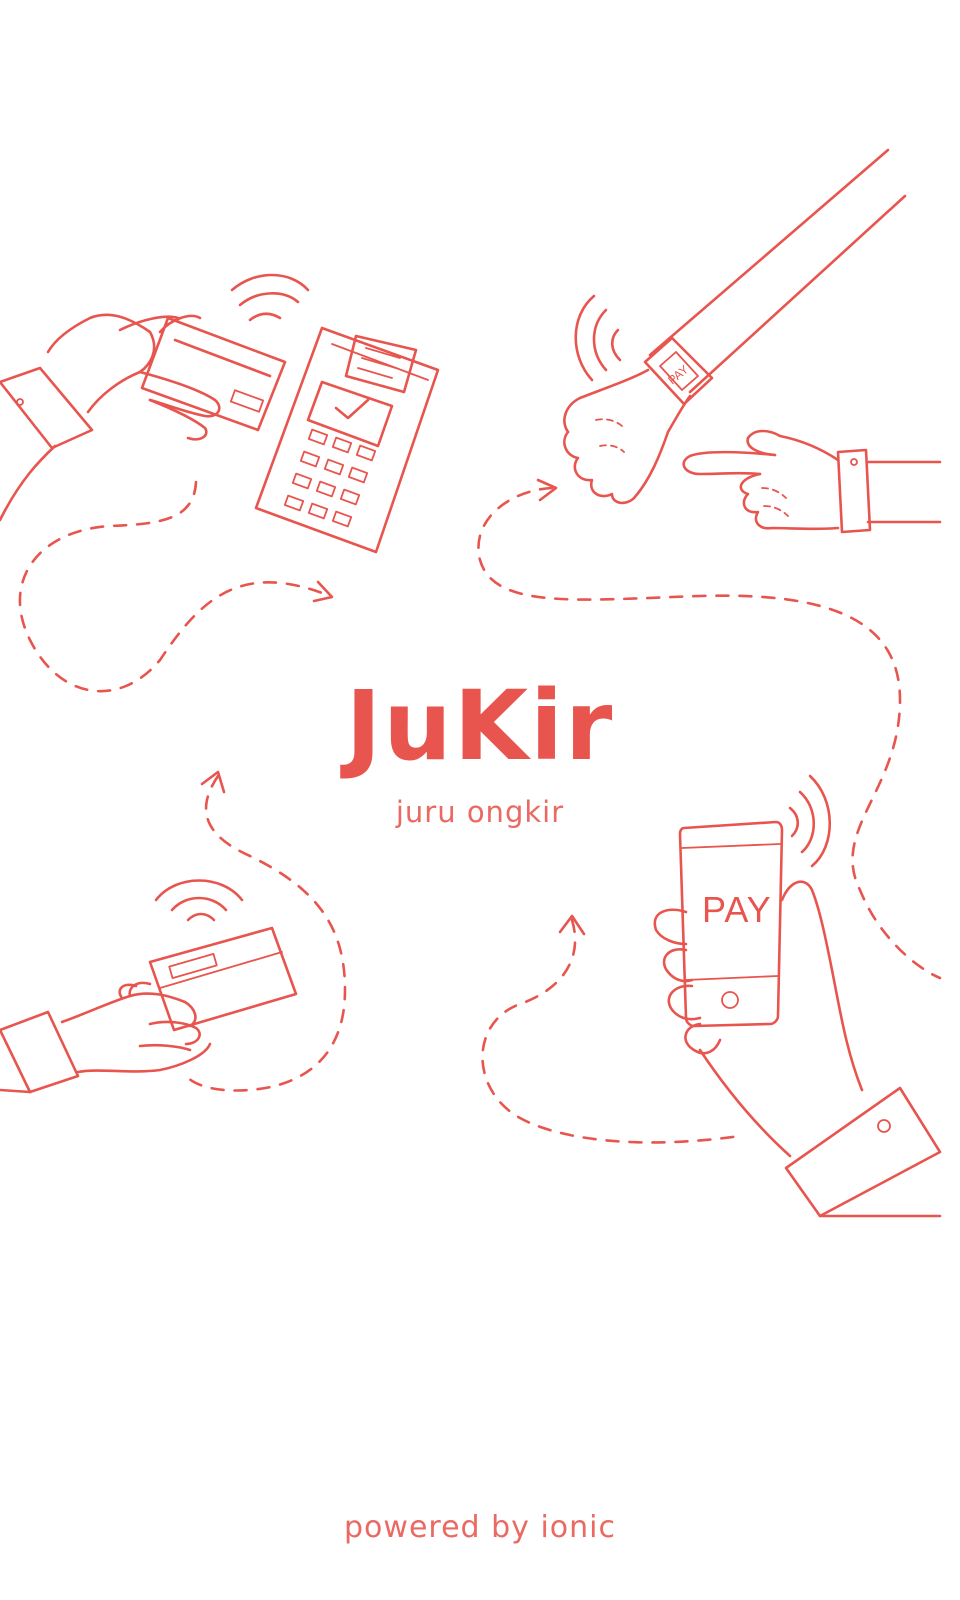 This screenshot has width=960, height=1600. Describe the element at coordinates (220, 413) in the screenshot. I see `card-terminal-payment-illustration` at that location.